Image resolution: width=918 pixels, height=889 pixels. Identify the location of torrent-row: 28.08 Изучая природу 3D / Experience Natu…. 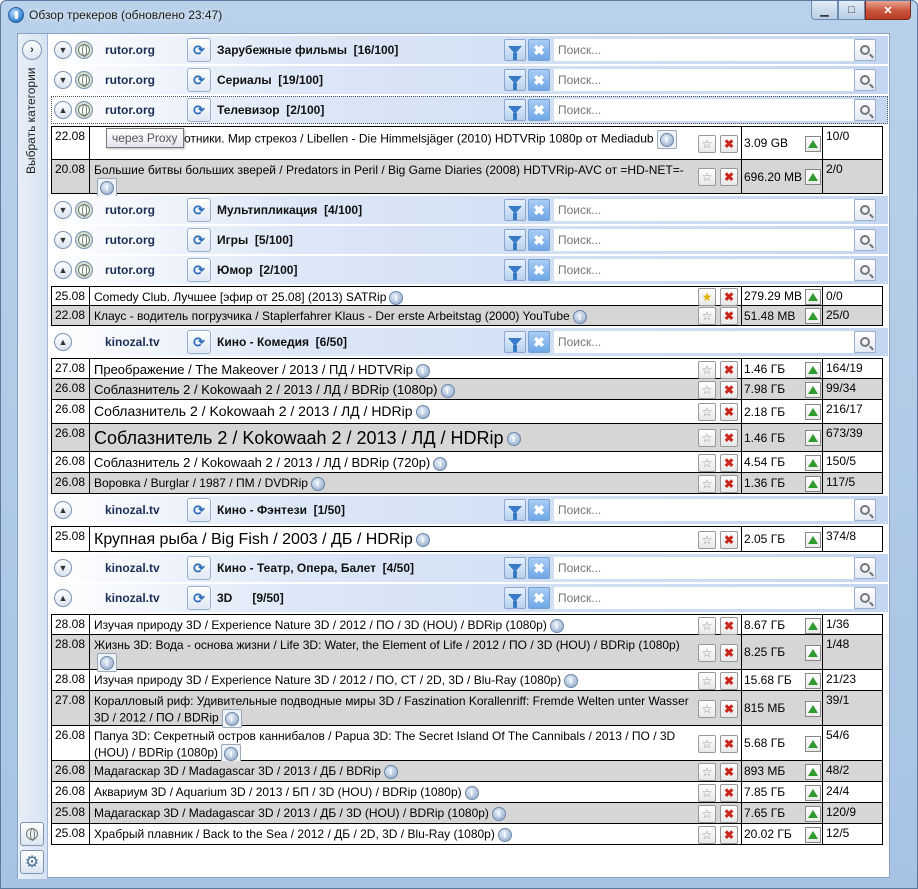
(467, 680).